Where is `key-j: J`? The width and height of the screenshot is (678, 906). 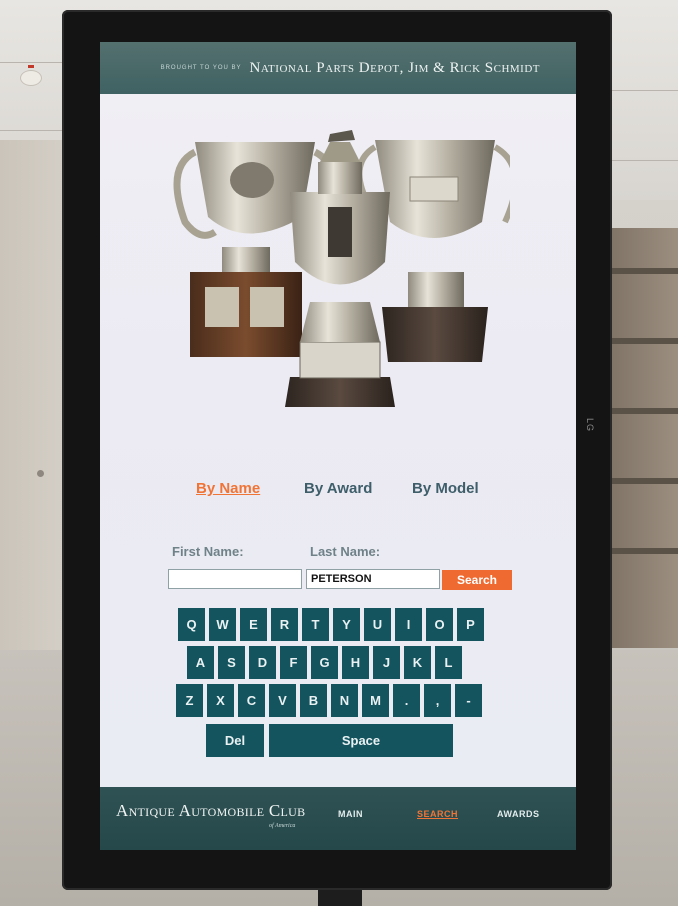
key-j: J is located at coordinates (386, 662).